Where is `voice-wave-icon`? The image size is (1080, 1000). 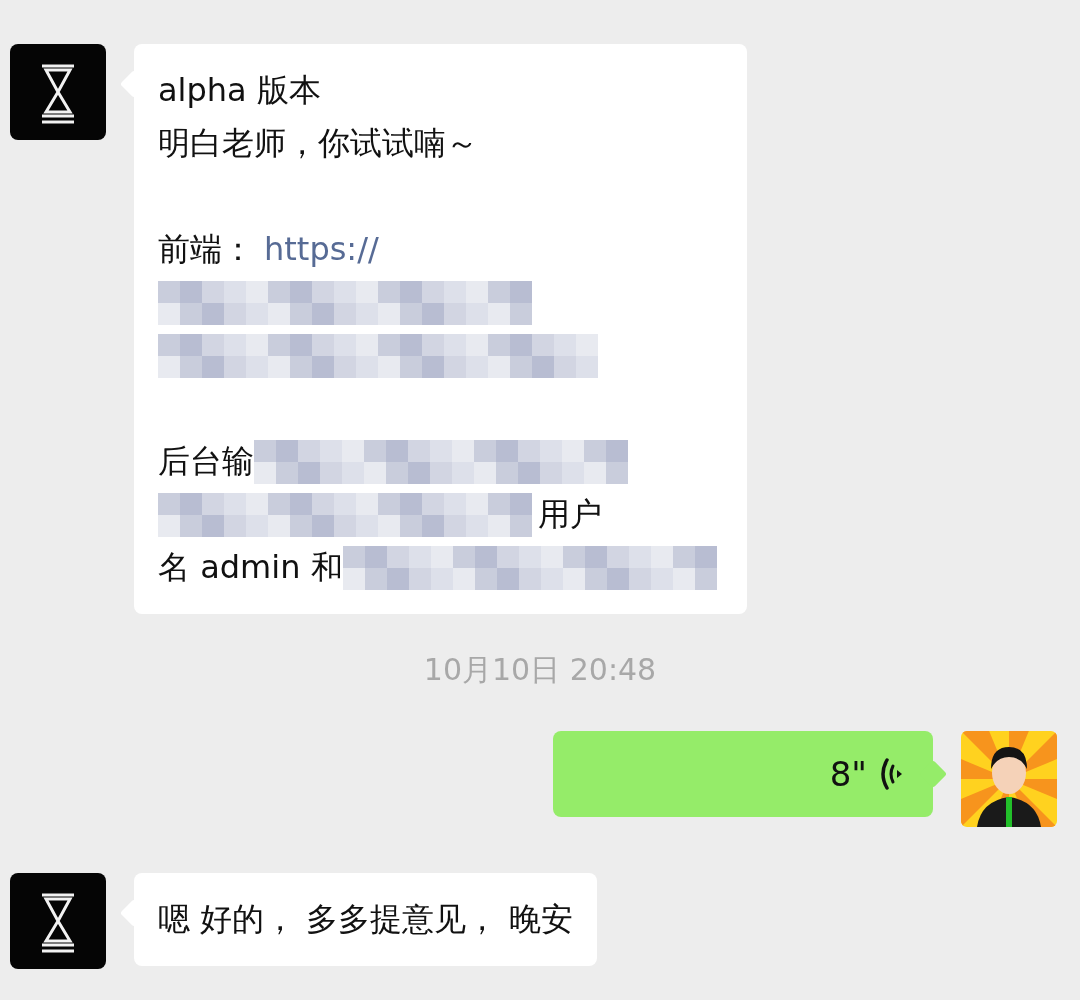 voice-wave-icon is located at coordinates (892, 774).